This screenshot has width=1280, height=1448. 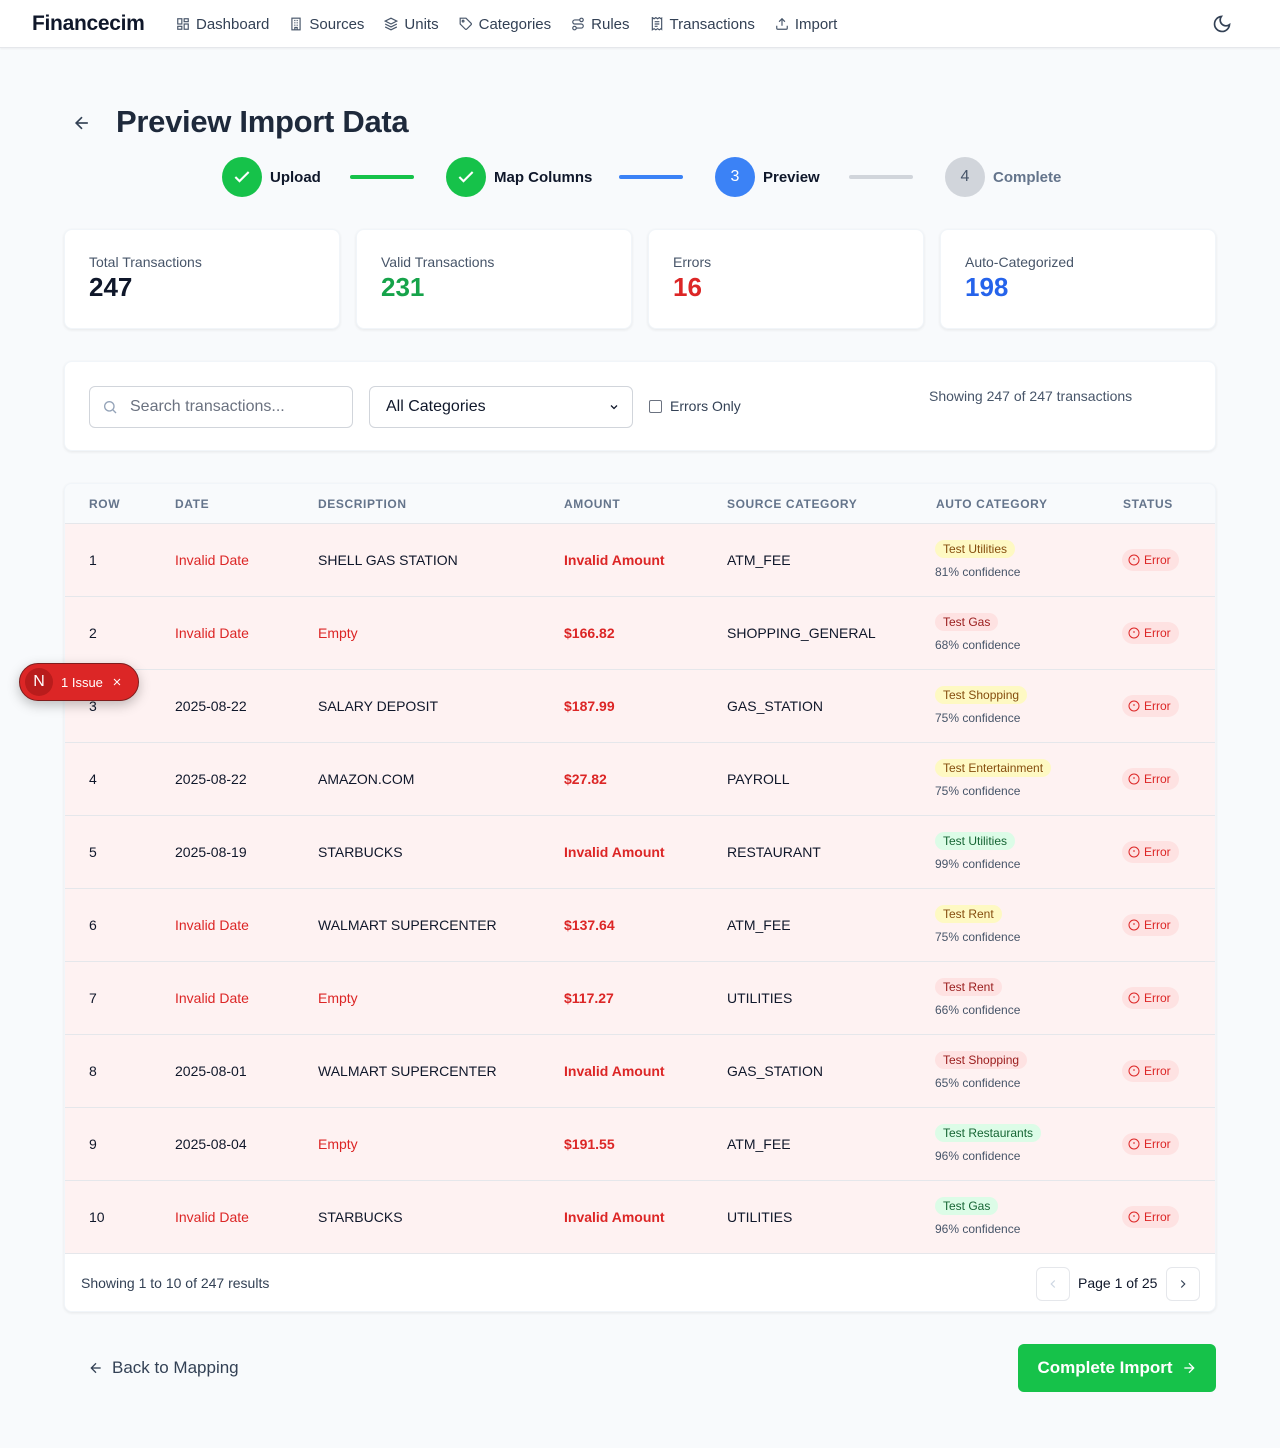 I want to click on search-input, so click(x=235, y=407).